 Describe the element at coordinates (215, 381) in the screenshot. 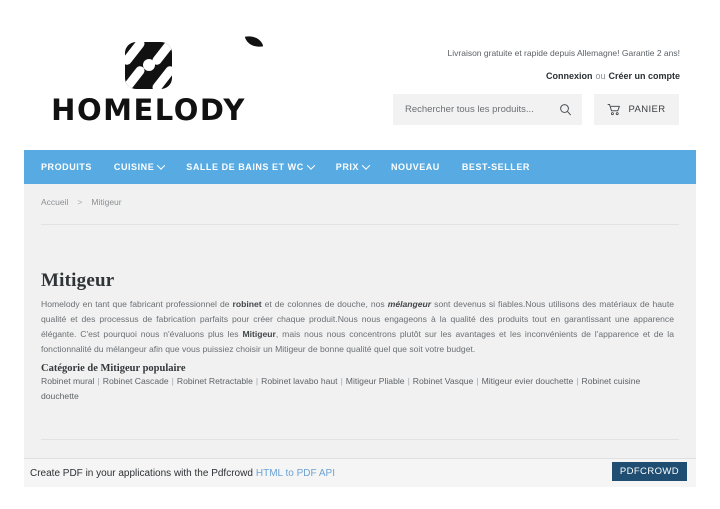

I see `category-link: Robinet Retractable` at that location.